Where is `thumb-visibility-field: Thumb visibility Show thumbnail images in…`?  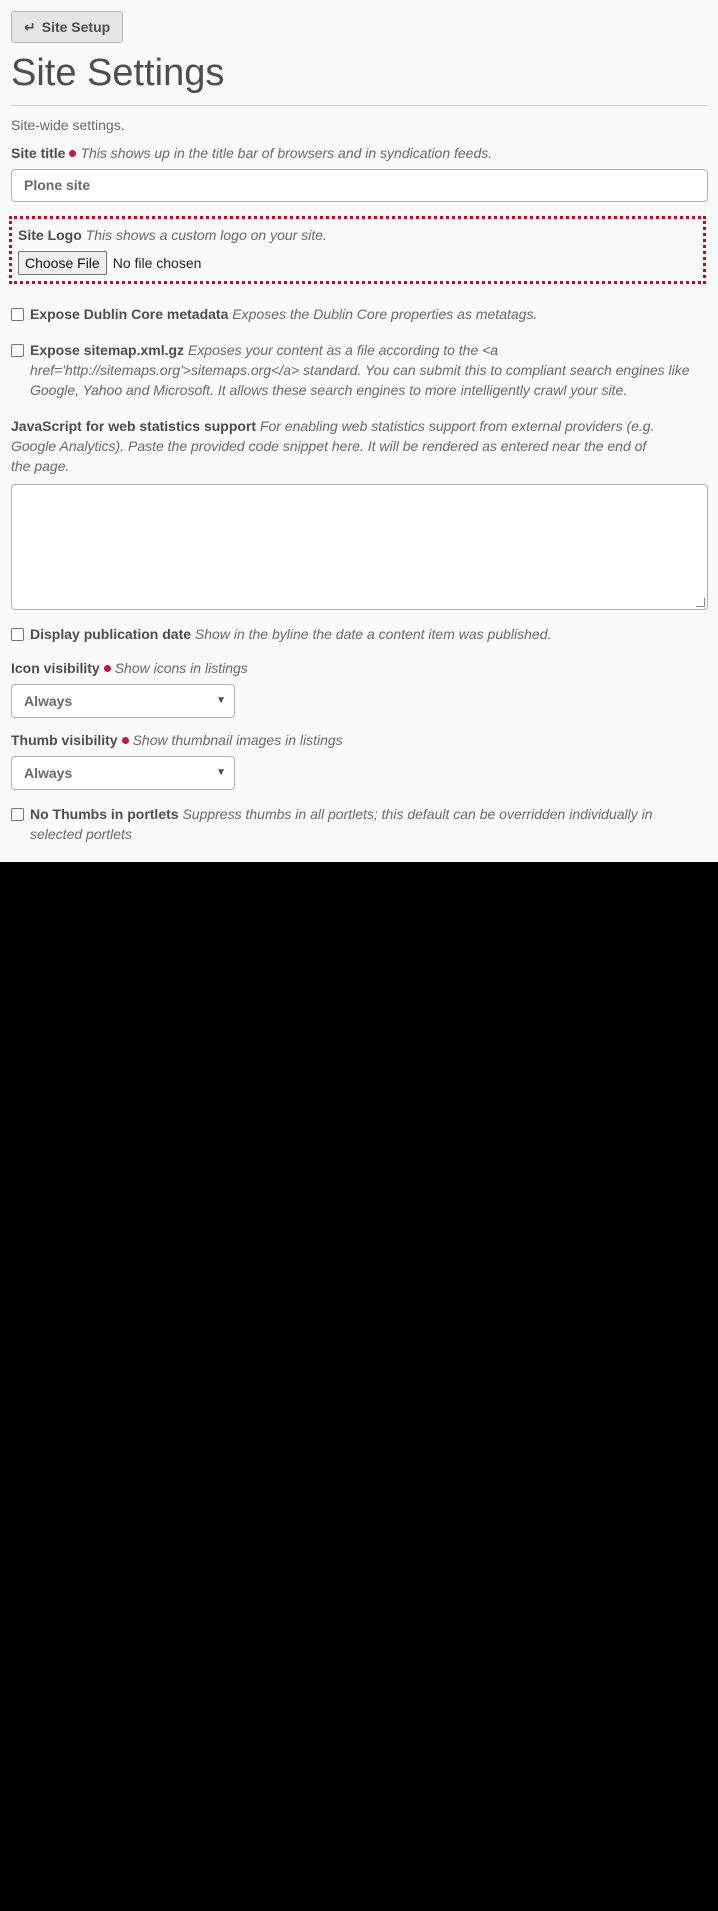 thumb-visibility-field: Thumb visibility Show thumbnail images in… is located at coordinates (359, 761).